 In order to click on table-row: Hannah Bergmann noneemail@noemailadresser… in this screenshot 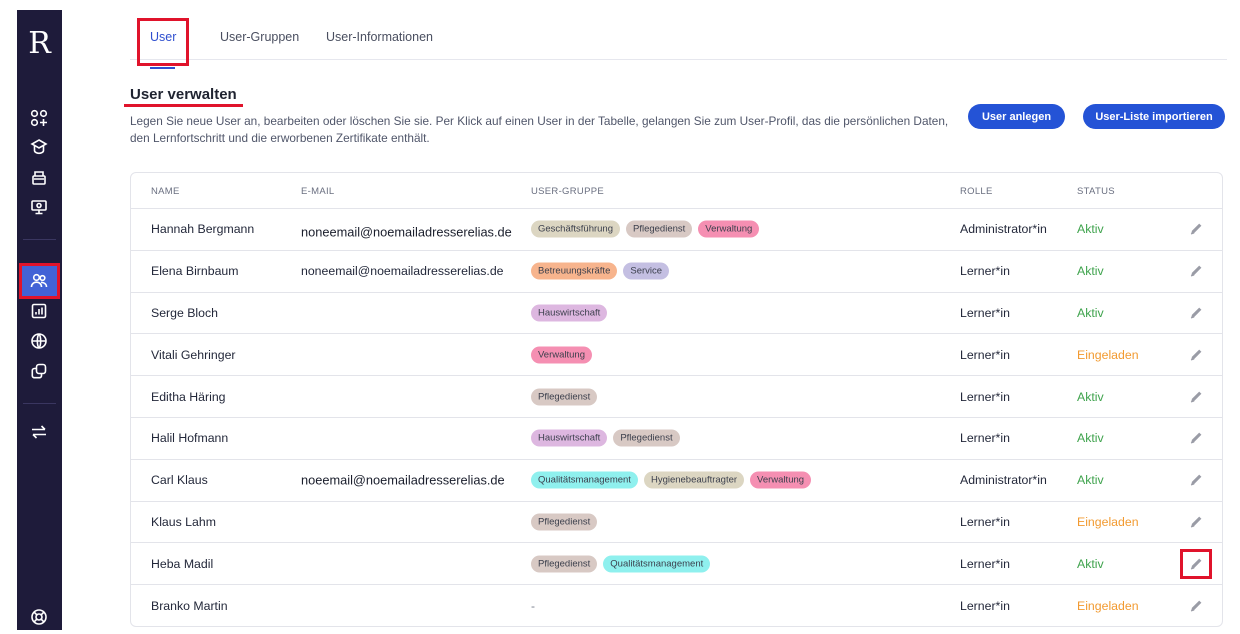, I will do `click(676, 230)`.